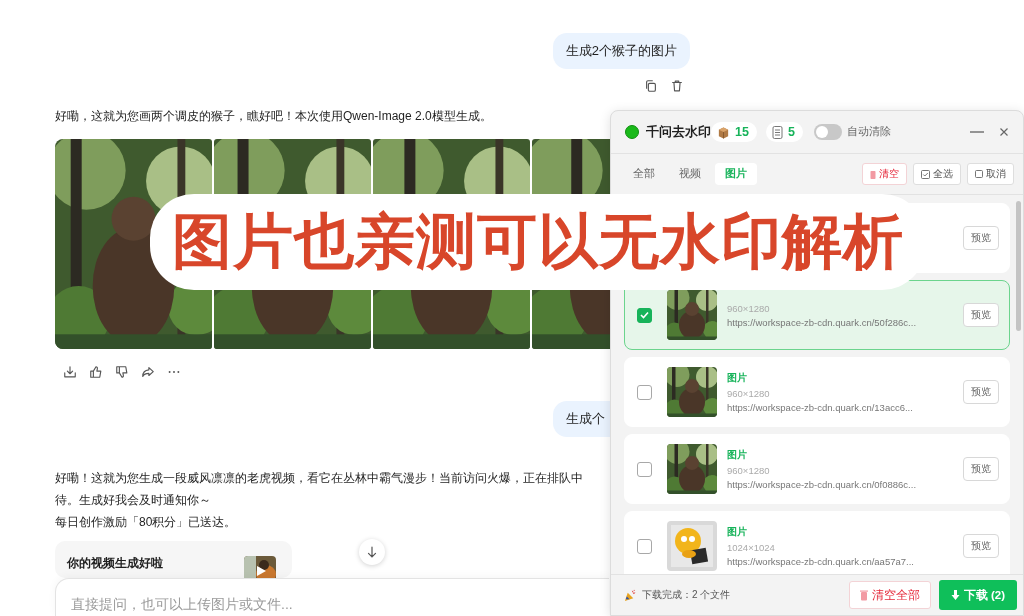 This screenshot has height=616, width=1024. I want to click on copy-icon, so click(651, 86).